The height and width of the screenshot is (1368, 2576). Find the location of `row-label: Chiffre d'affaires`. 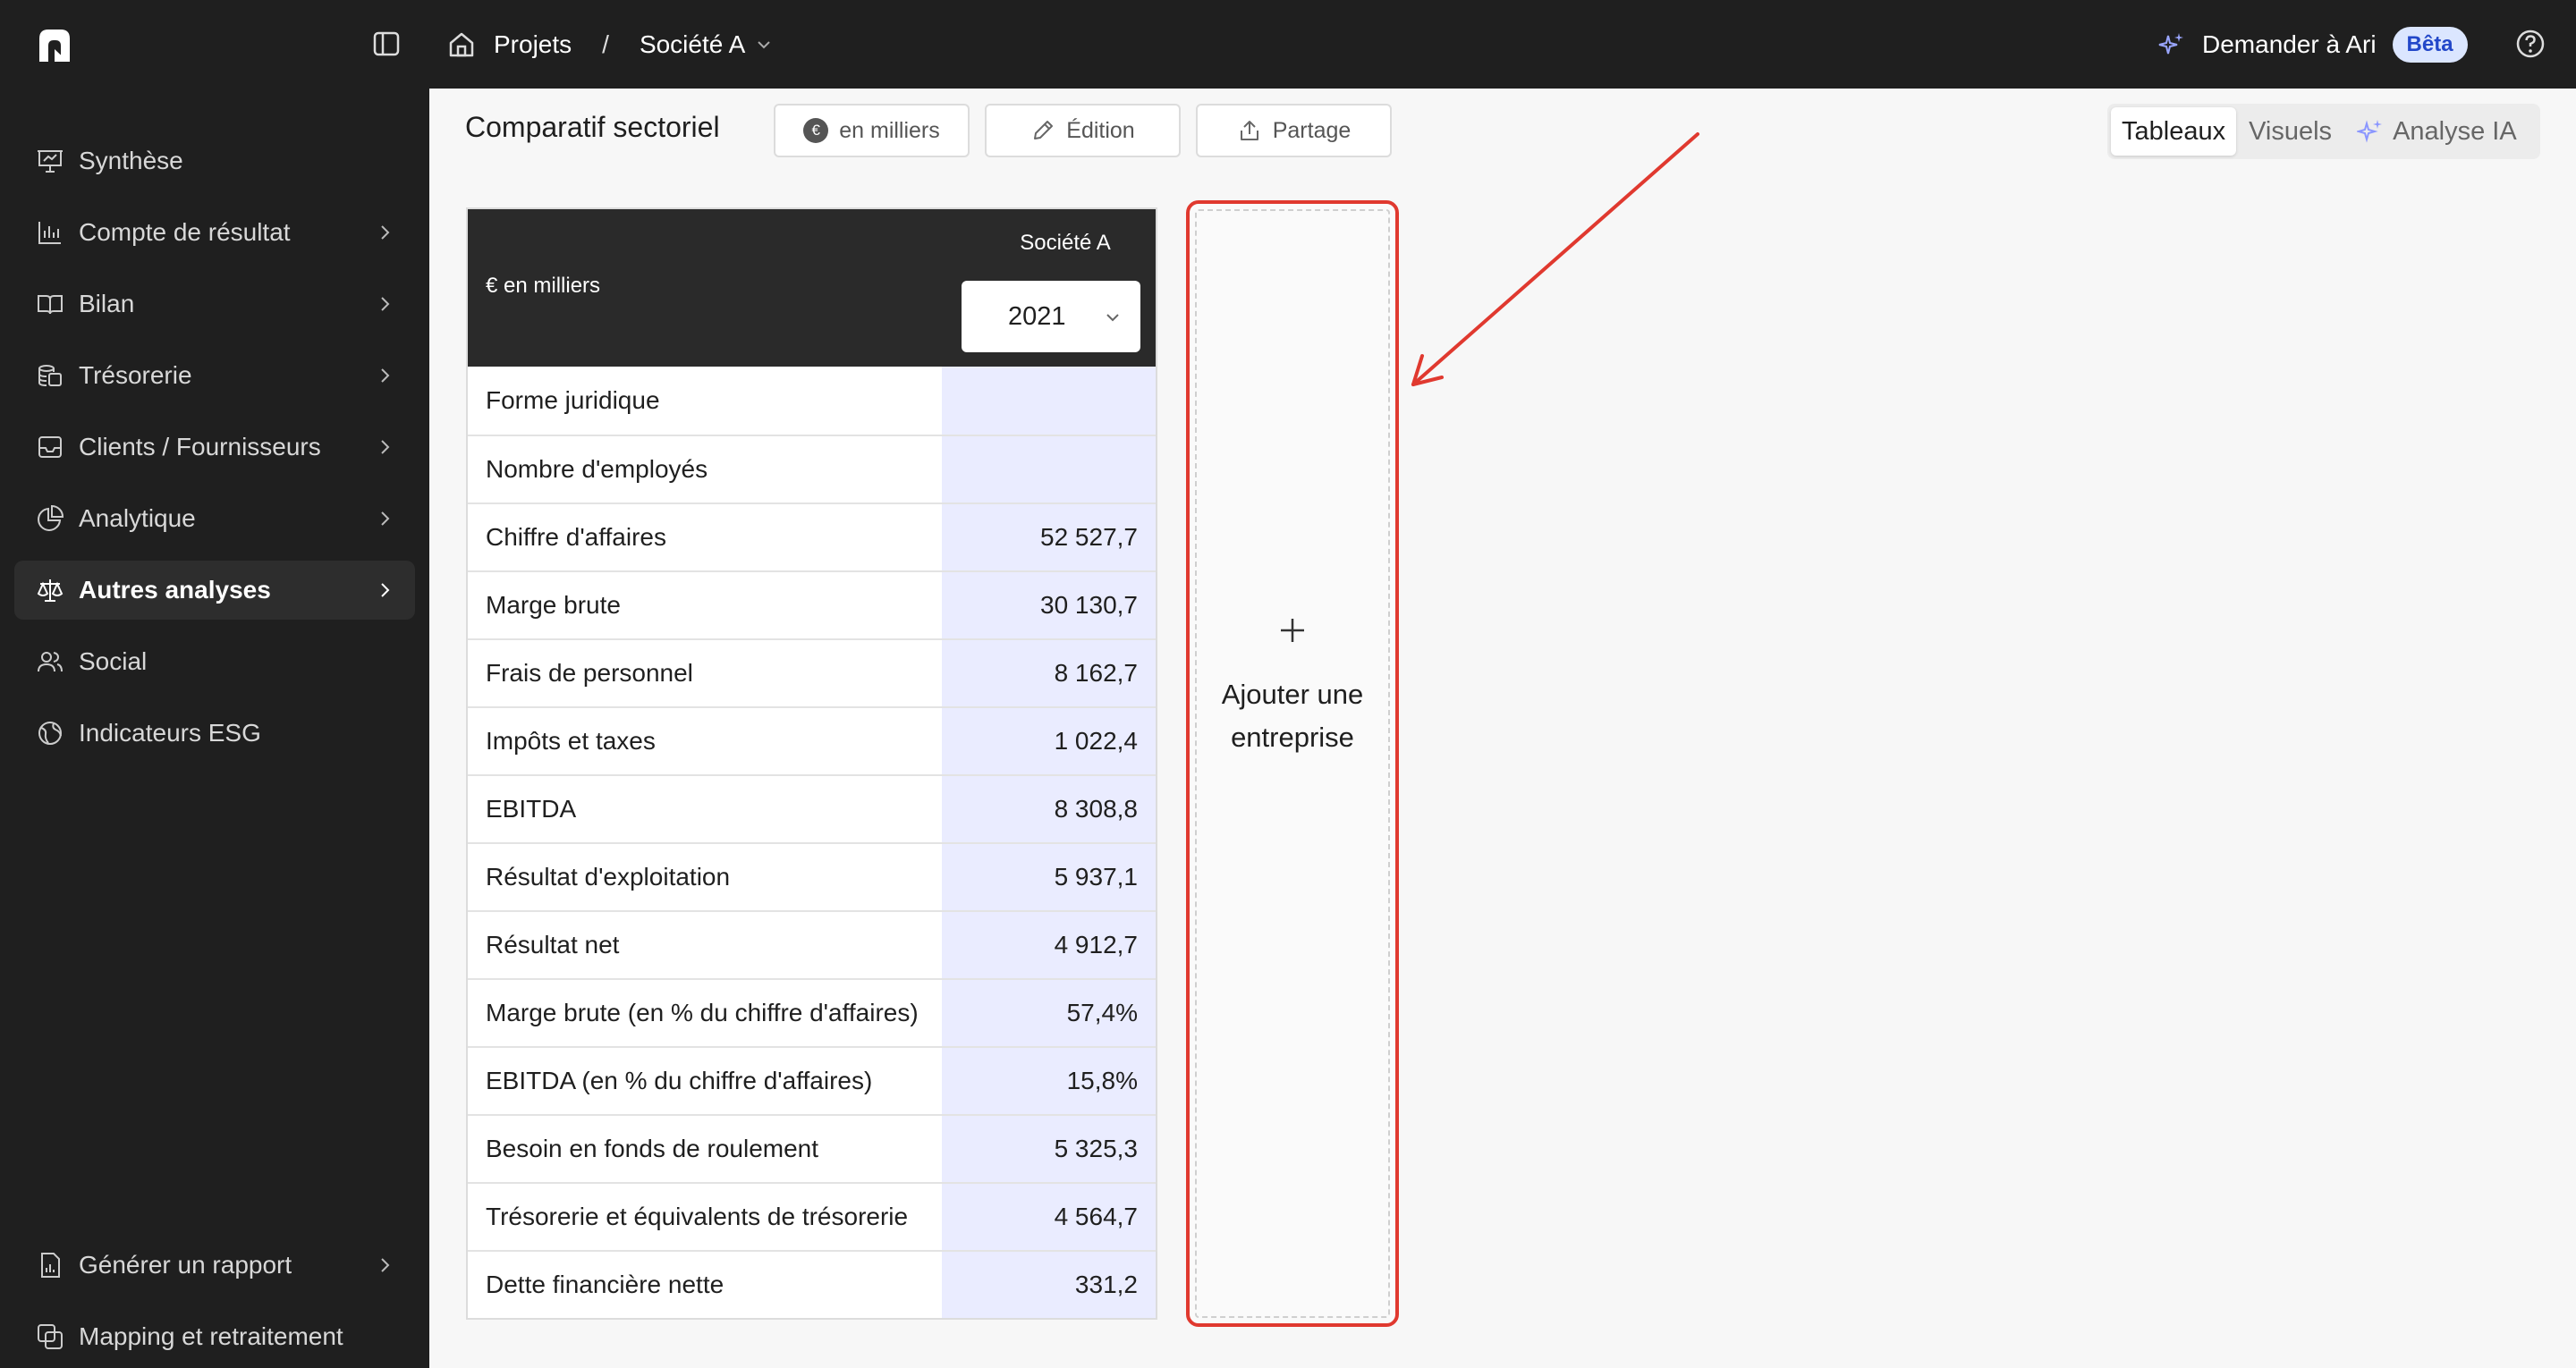

row-label: Chiffre d'affaires is located at coordinates (705, 537).